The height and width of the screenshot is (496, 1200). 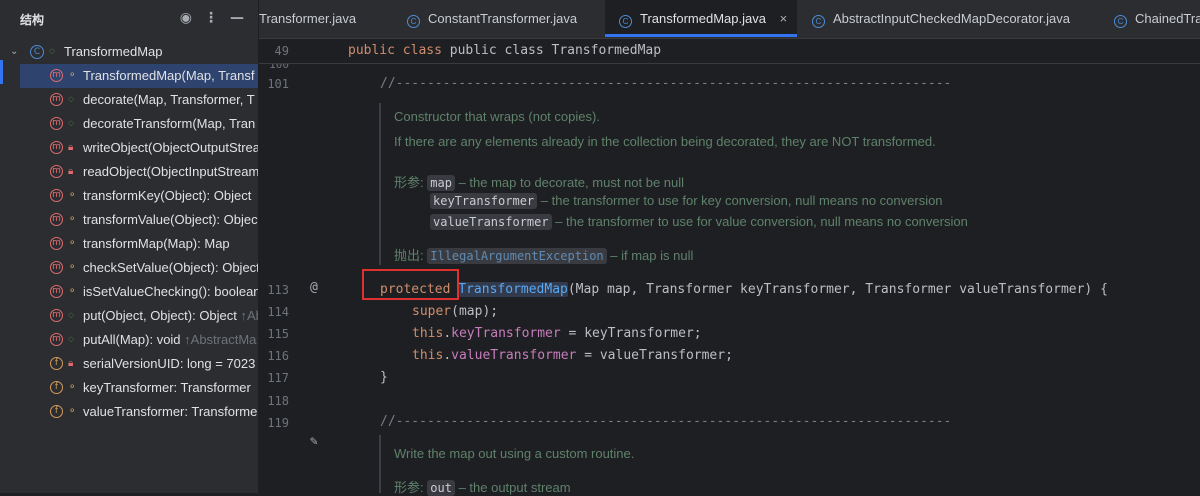 What do you see at coordinates (129, 412) in the screenshot?
I see `tree-item: f ⚬ valueTransformer: Transforme` at bounding box center [129, 412].